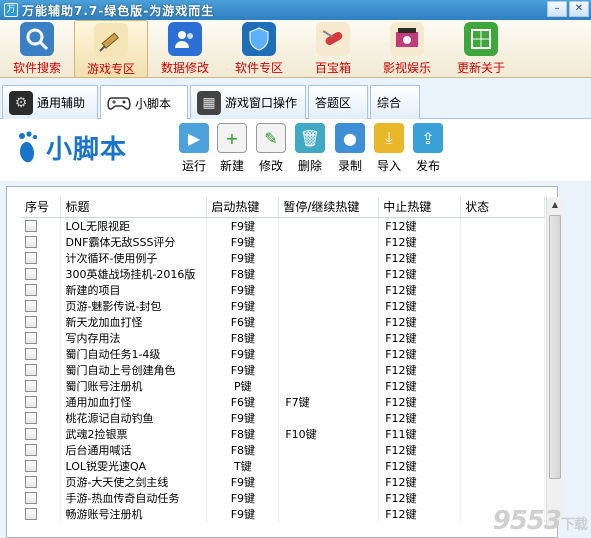 This screenshot has width=591, height=538. What do you see at coordinates (283, 353) in the screenshot?
I see `table-row: 蜀门自动任务1-4级 F9键 F12键` at bounding box center [283, 353].